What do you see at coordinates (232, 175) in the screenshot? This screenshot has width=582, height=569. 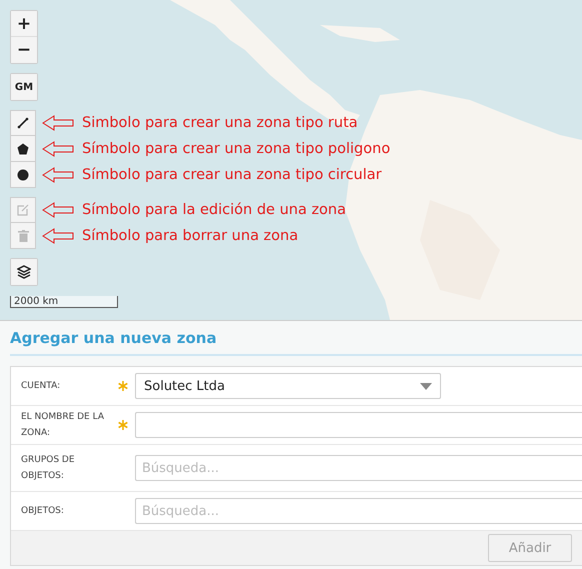 I see `annotation-text: Símbolo para crear una zona tipo circular` at bounding box center [232, 175].